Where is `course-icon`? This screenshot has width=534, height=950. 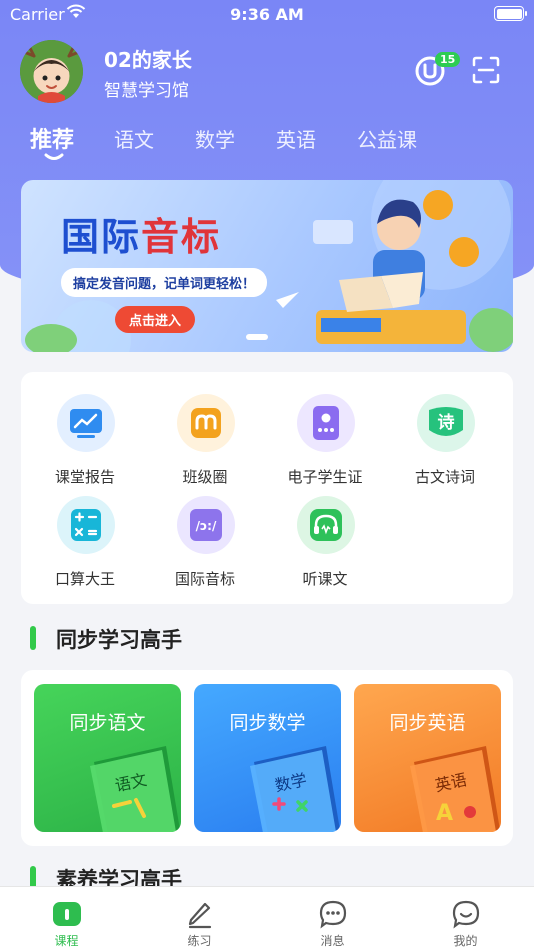
course-icon is located at coordinates (66, 914).